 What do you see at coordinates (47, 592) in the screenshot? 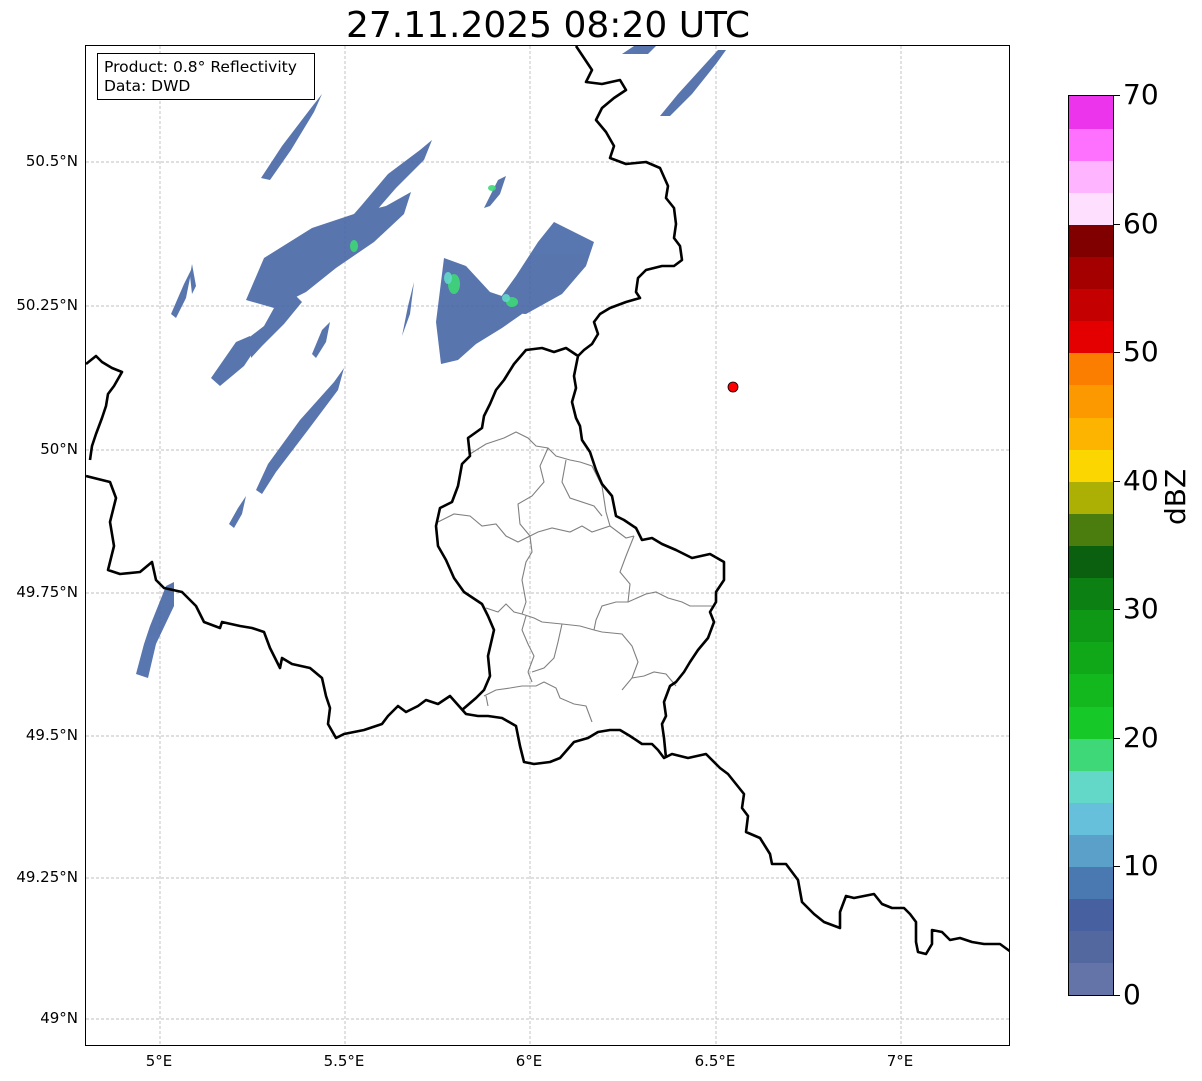
I see `lat-label: 49.75°N` at bounding box center [47, 592].